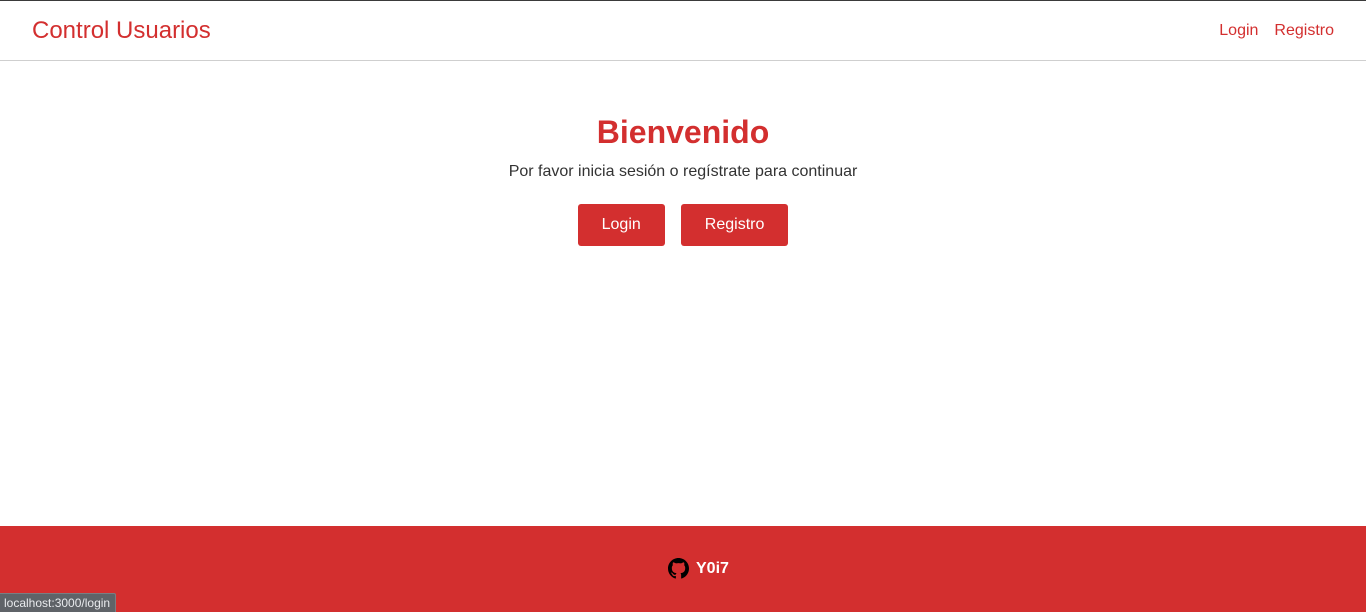 The width and height of the screenshot is (1366, 612). I want to click on nav-login-link: Login, so click(1238, 31).